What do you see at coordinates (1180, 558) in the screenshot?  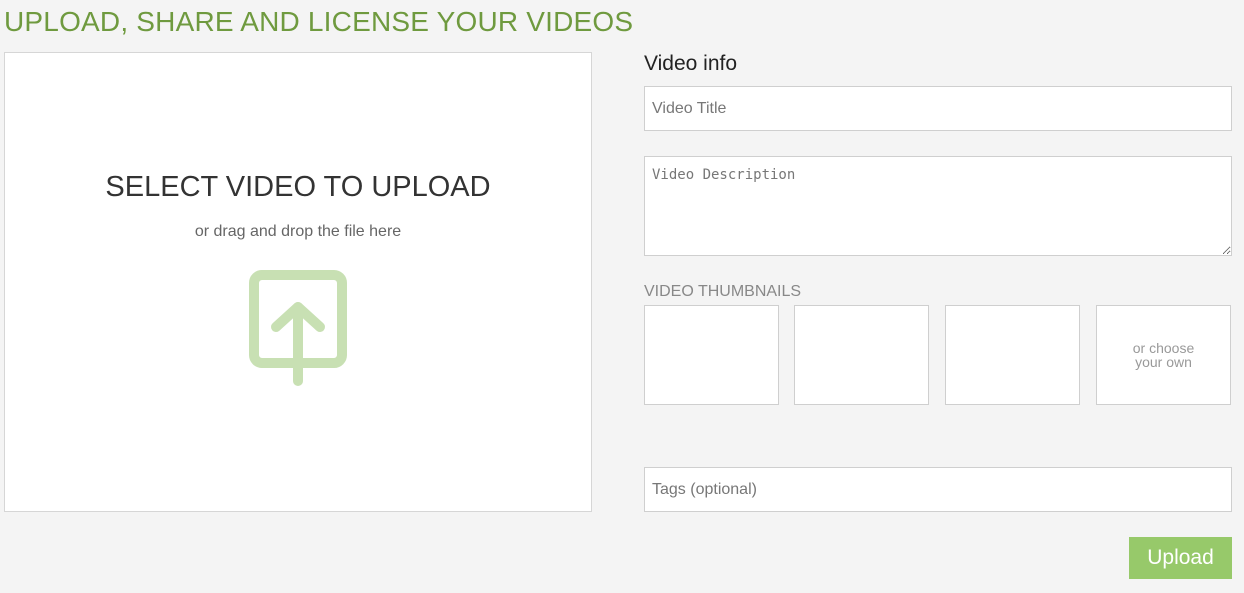 I see `upload-button: Upload` at bounding box center [1180, 558].